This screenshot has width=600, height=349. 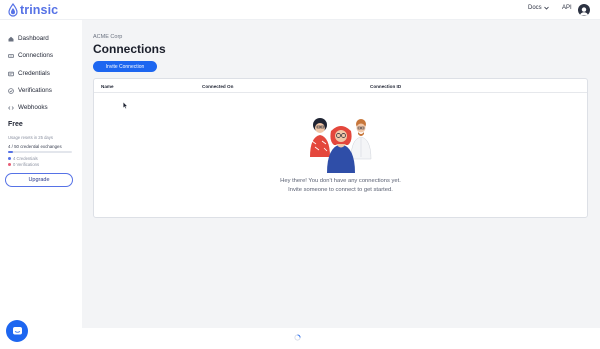 I want to click on chat-icon, so click(x=17, y=330).